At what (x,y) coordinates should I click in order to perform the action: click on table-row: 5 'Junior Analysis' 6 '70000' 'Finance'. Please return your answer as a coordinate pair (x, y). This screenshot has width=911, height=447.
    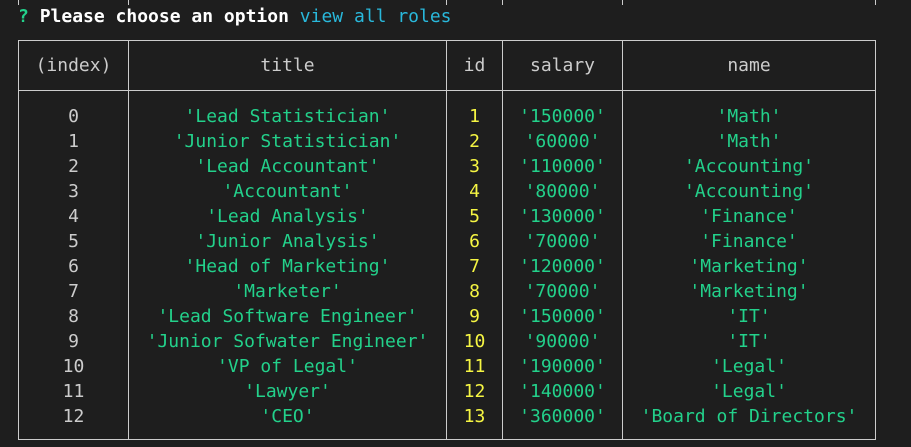
    Looking at the image, I should click on (447, 241).